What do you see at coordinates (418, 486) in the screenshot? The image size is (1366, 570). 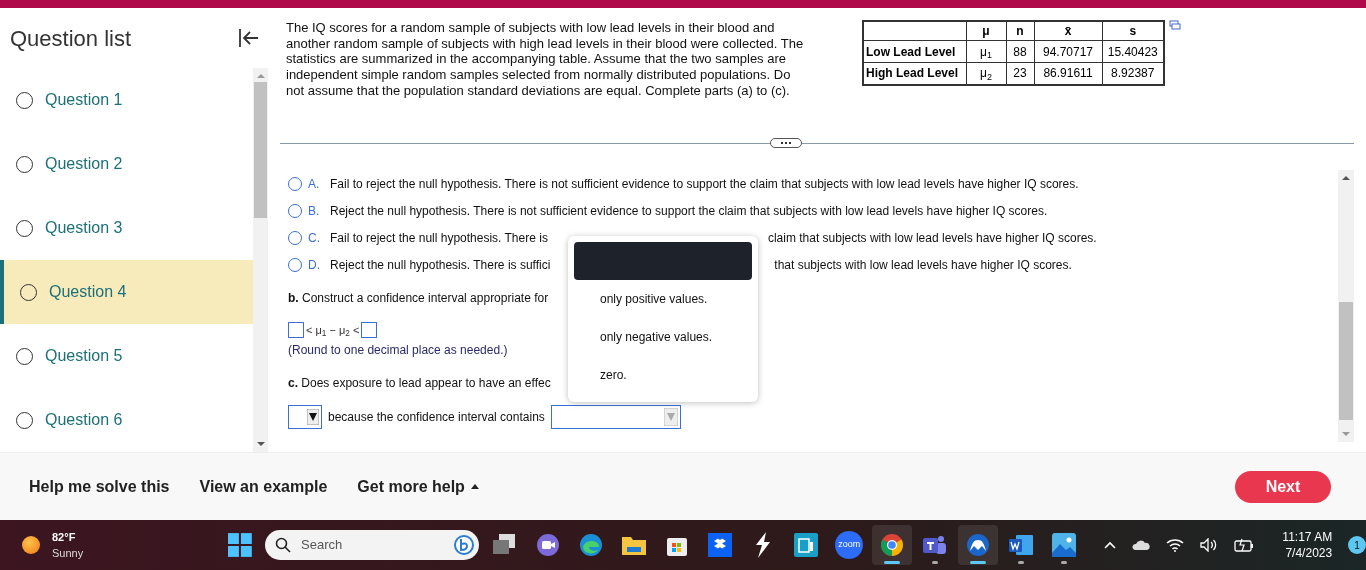 I see `help-link: Get more help` at bounding box center [418, 486].